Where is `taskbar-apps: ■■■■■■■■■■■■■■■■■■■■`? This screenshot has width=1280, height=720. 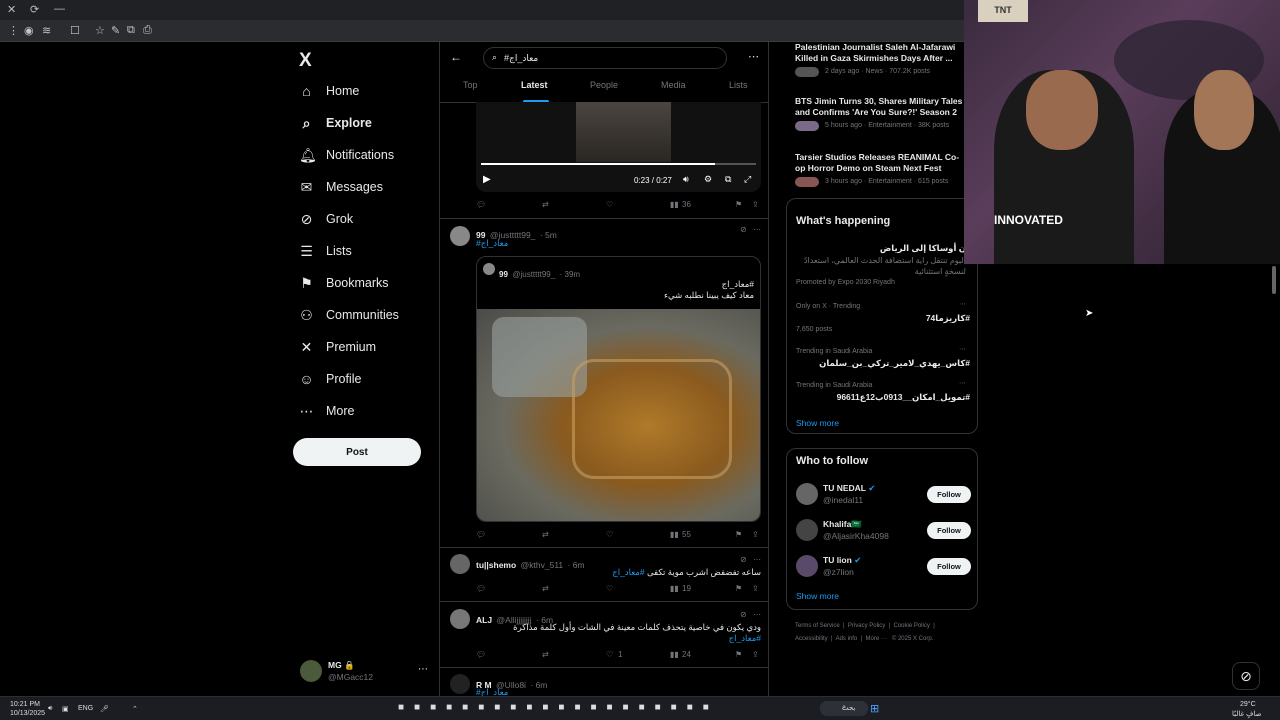
taskbar-apps: ■■■■■■■■■■■■■■■■■■■■ is located at coordinates (628, 709).